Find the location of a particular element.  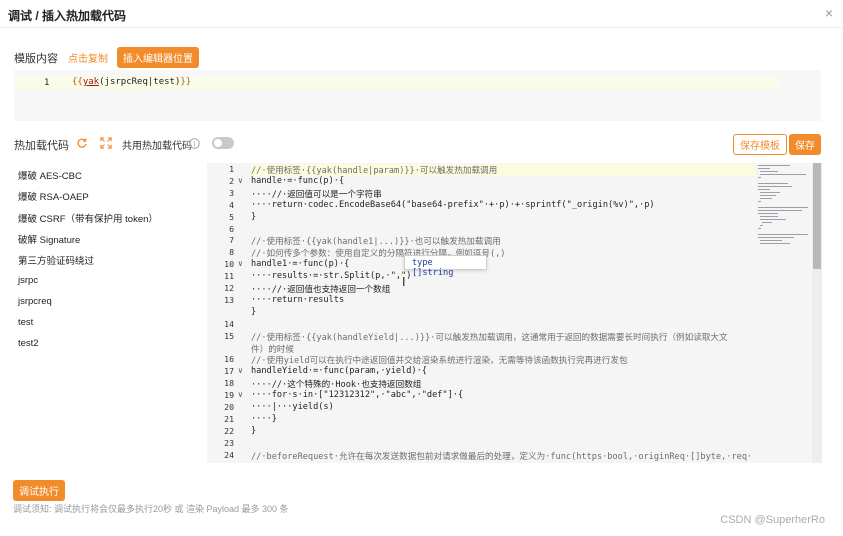

template-list-item: 爆破 CSRF（带有保护用 token） is located at coordinates (88, 218).